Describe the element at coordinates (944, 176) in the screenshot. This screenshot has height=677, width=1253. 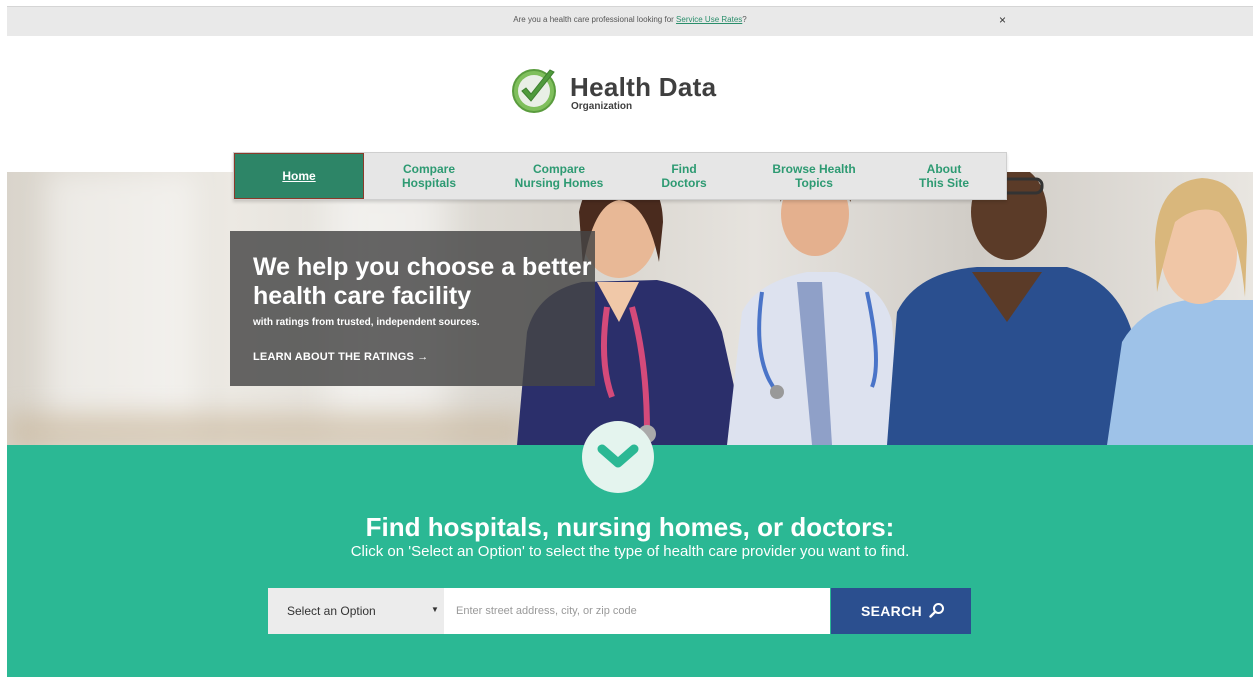
I see `nav-about-this-site: About This Site` at that location.